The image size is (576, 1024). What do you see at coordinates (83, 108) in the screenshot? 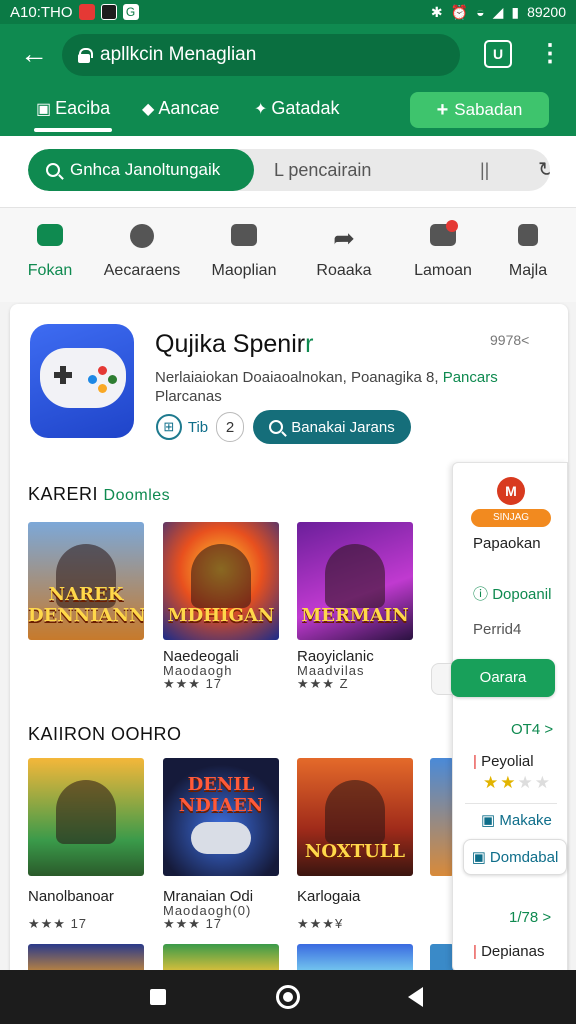
I see `tab-home-label: Eaciba` at bounding box center [83, 108].